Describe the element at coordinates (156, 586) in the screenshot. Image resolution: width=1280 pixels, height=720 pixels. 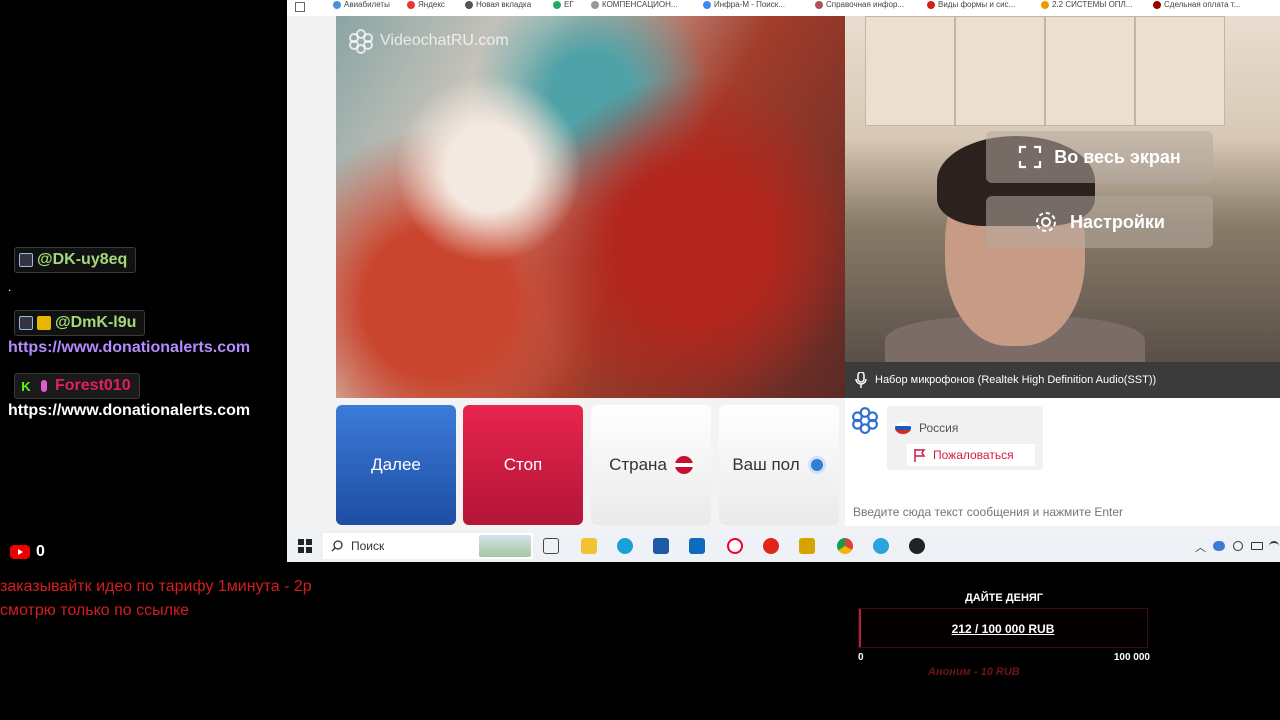
I see `promo-line: заказывайтк идео по тарифу 1минута - 2р` at that location.